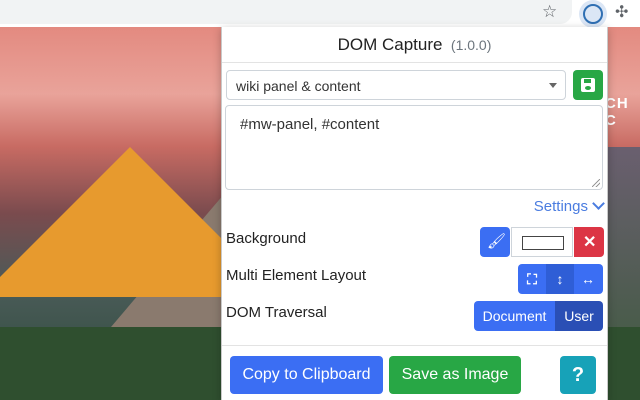  What do you see at coordinates (471, 45) in the screenshot?
I see `popup-version: (1.0.0)` at bounding box center [471, 45].